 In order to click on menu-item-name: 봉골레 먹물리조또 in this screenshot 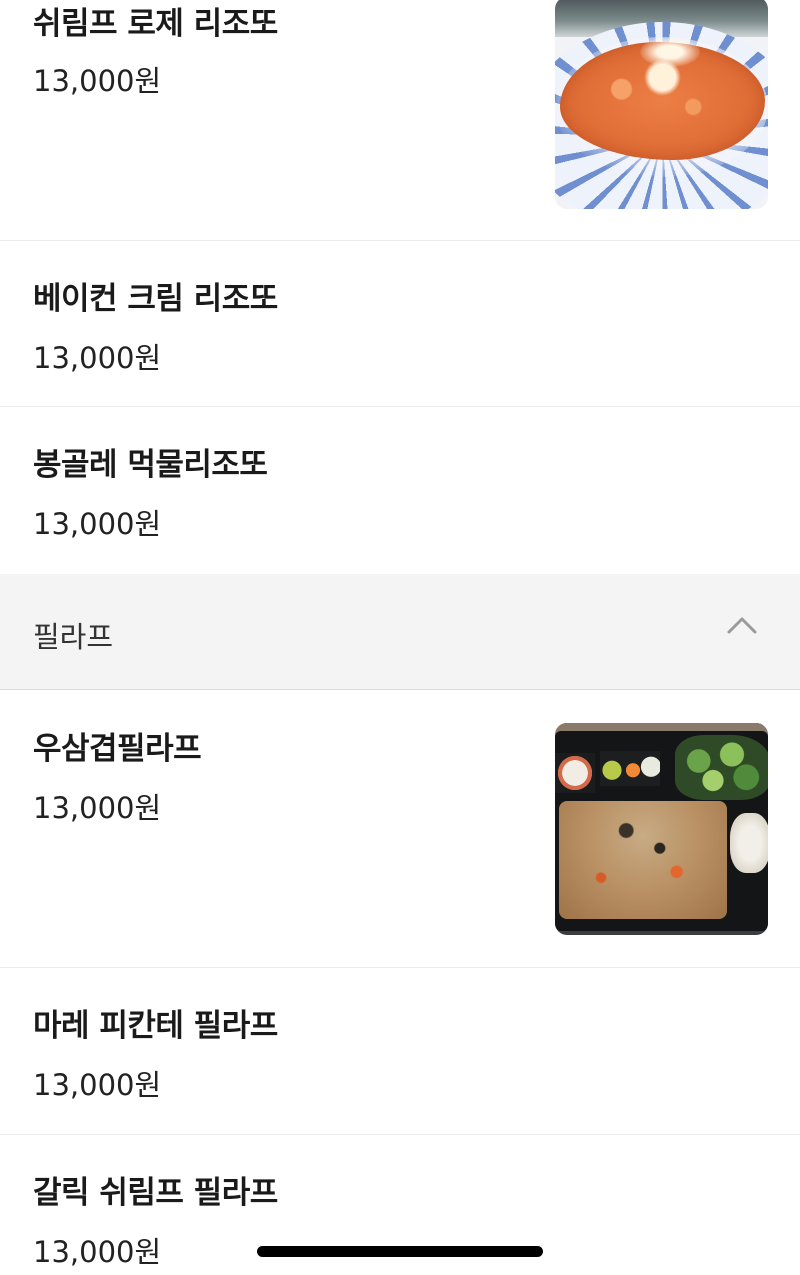, I will do `click(150, 465)`.